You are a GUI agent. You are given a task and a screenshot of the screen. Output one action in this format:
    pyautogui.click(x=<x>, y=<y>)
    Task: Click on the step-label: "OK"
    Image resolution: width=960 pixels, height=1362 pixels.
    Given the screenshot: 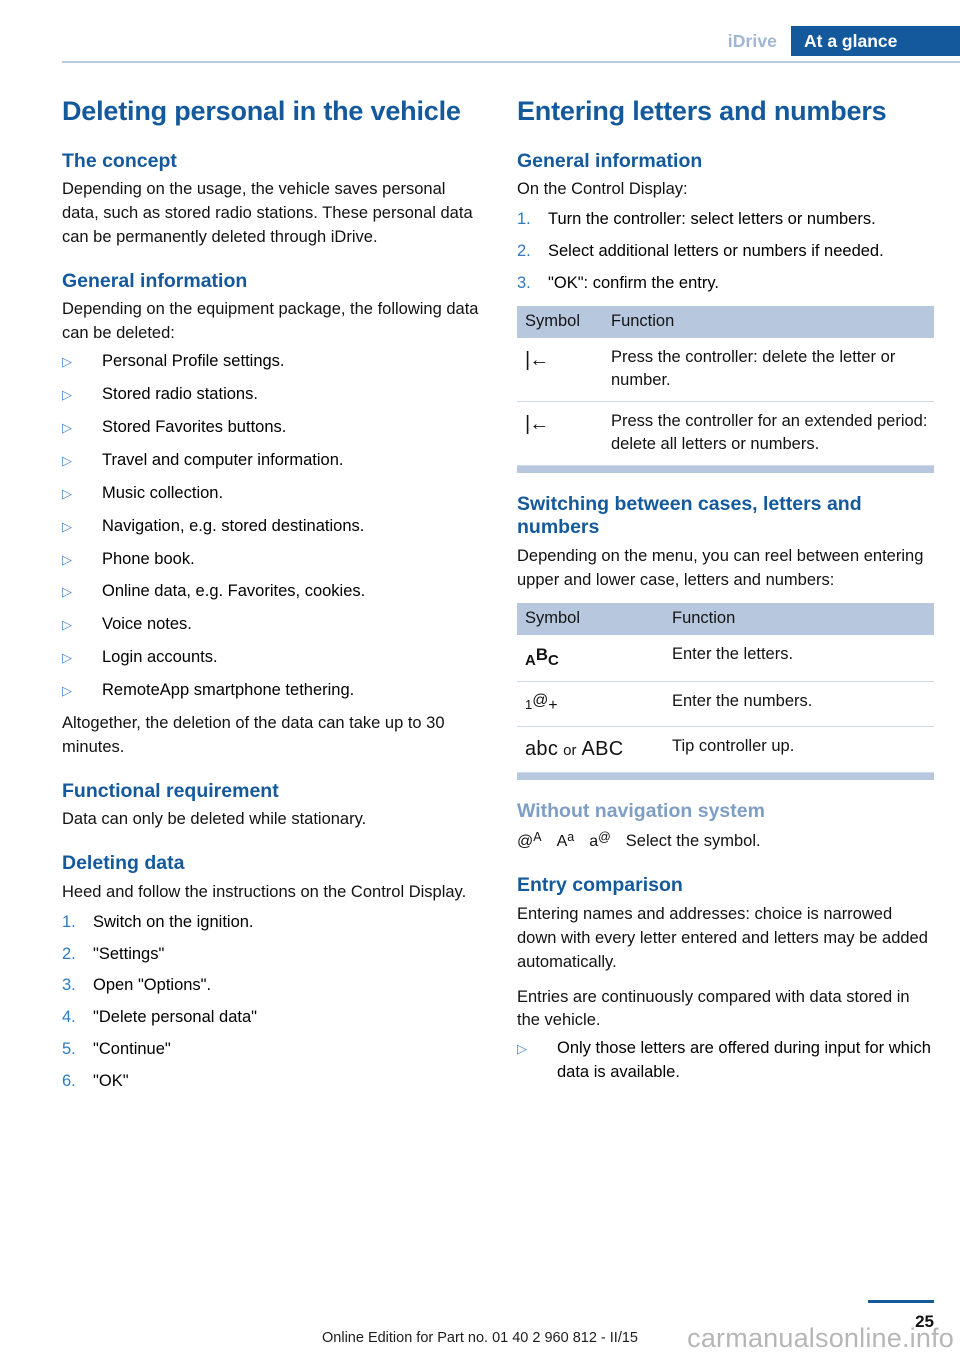 What is the action you would take?
    pyautogui.click(x=111, y=1081)
    